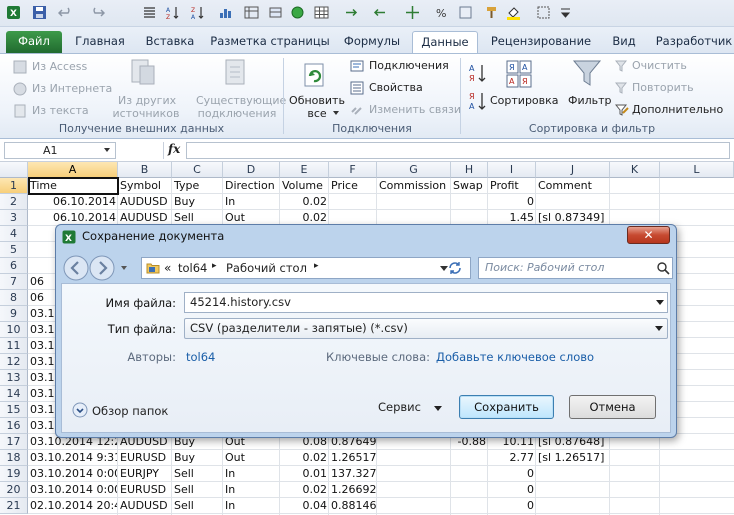 The width and height of the screenshot is (734, 515). Describe the element at coordinates (59, 66) in the screenshot. I see `from-access-button: Из Access` at that location.